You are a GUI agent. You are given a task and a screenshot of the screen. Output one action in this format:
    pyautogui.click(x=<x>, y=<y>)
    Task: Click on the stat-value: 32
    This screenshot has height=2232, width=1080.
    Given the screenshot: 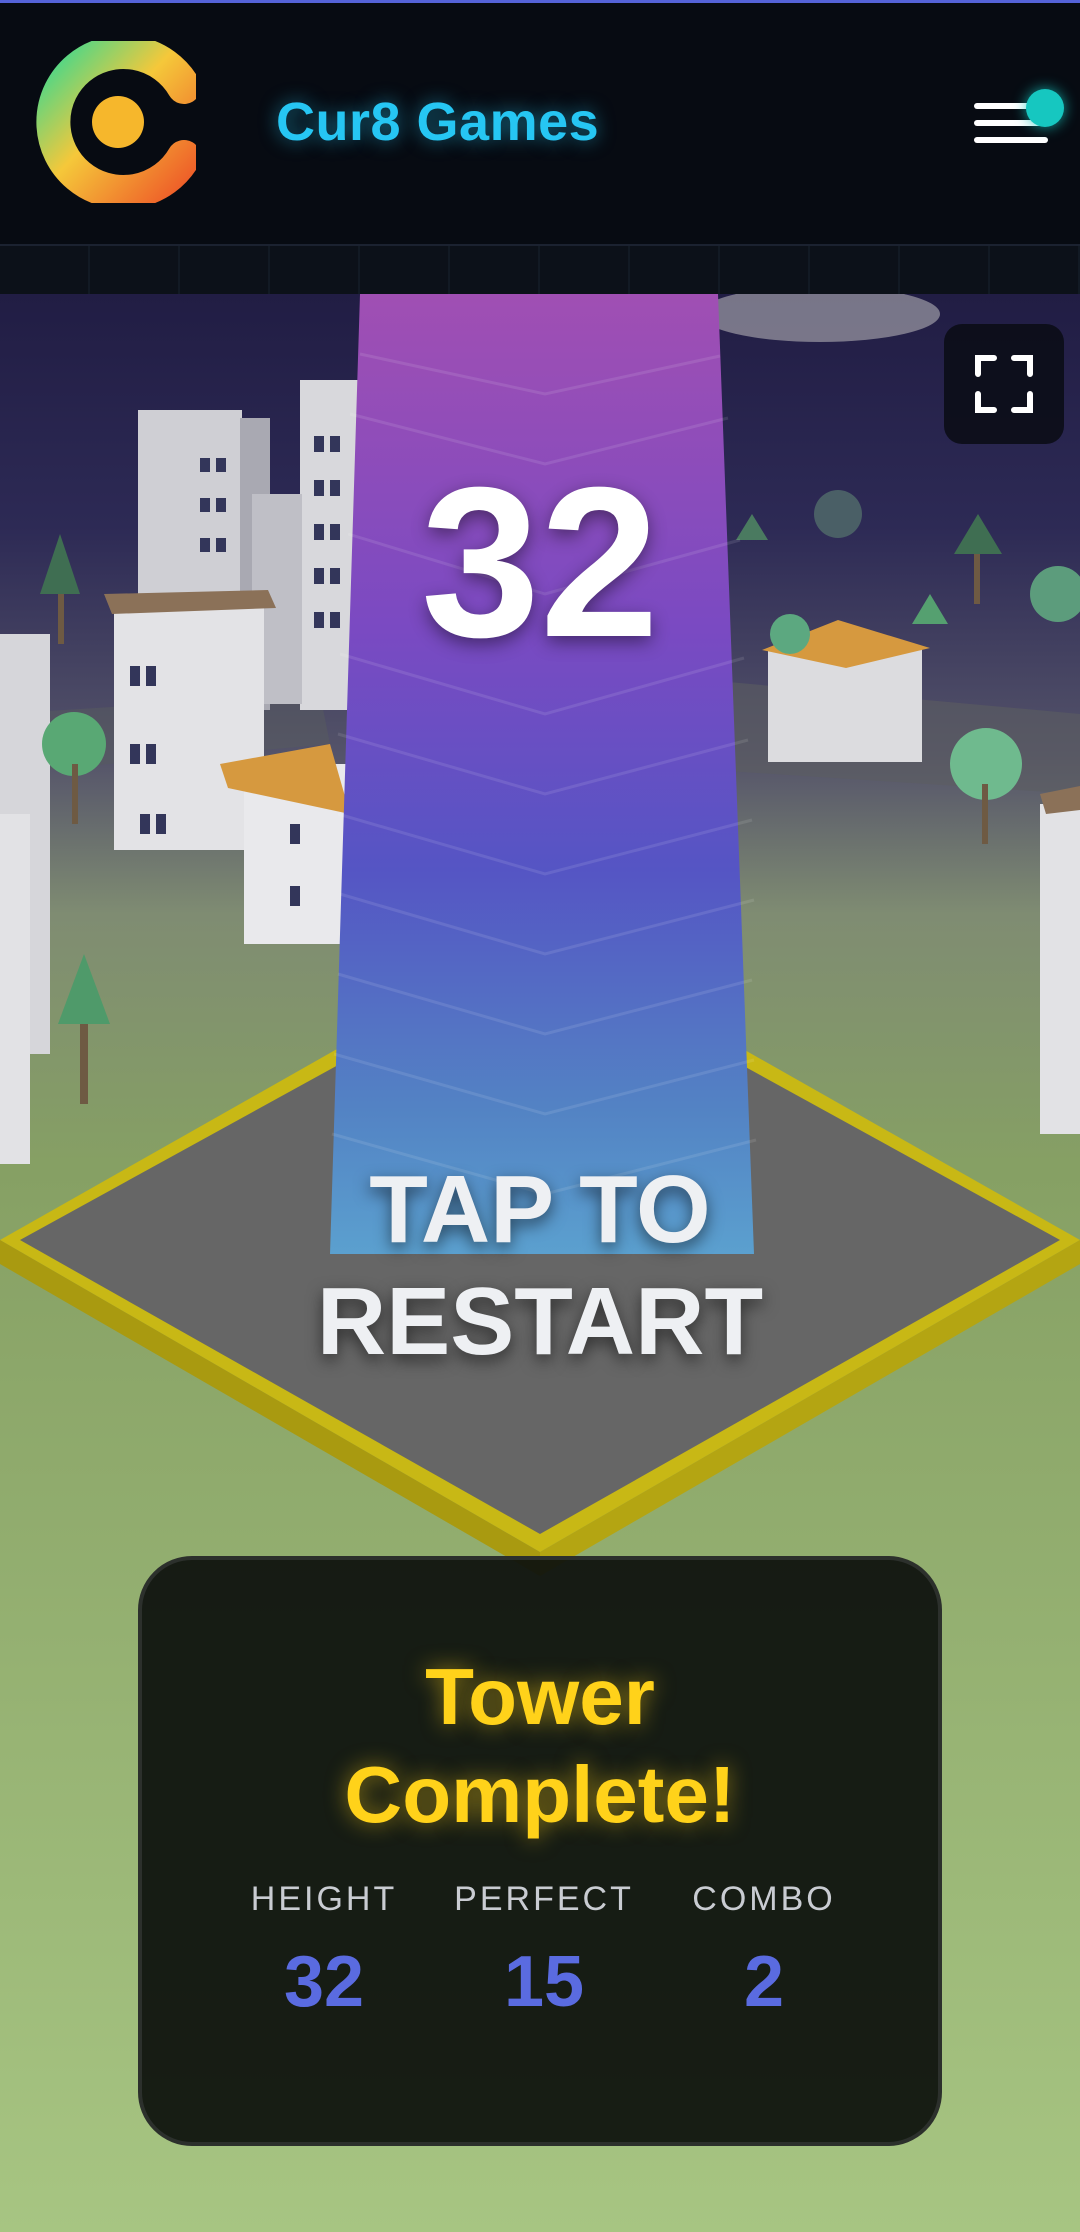 What is the action you would take?
    pyautogui.click(x=324, y=1982)
    